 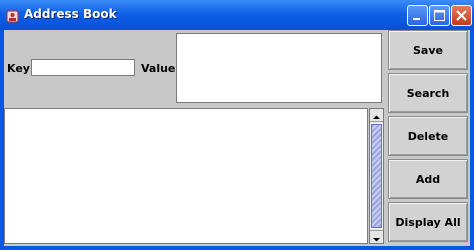 I want to click on maximize-button, so click(x=439, y=15).